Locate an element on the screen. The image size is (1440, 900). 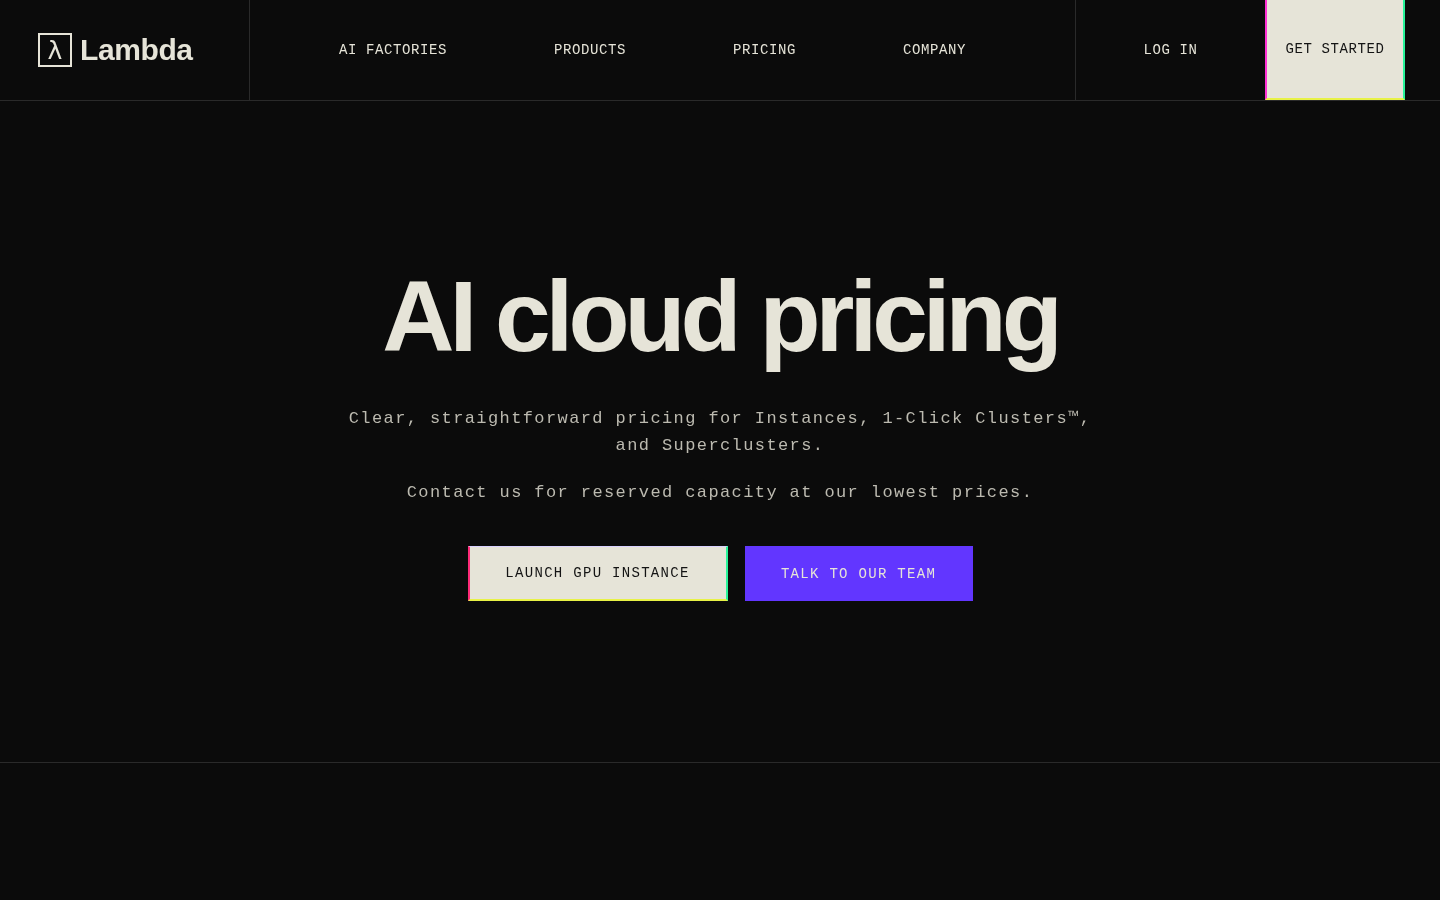
talk-to-team-button: TALK TO OUR TEAM is located at coordinates (858, 573).